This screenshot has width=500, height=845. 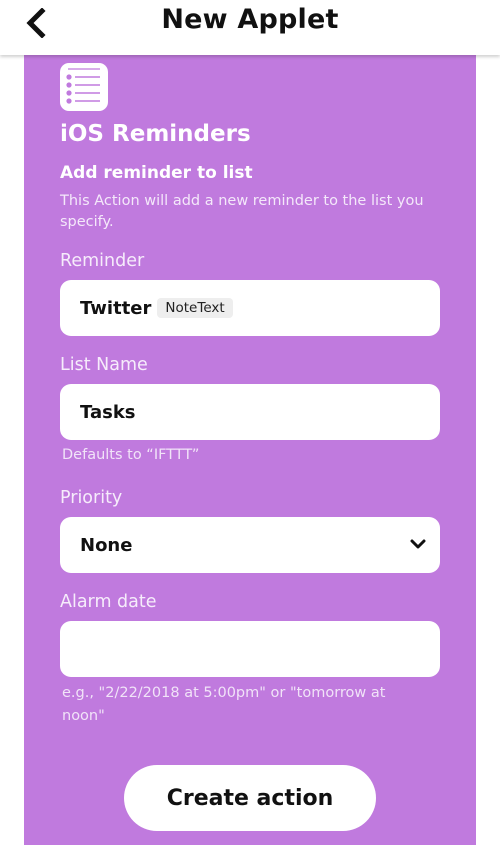 What do you see at coordinates (250, 412) in the screenshot?
I see `list-name-field: Tasks` at bounding box center [250, 412].